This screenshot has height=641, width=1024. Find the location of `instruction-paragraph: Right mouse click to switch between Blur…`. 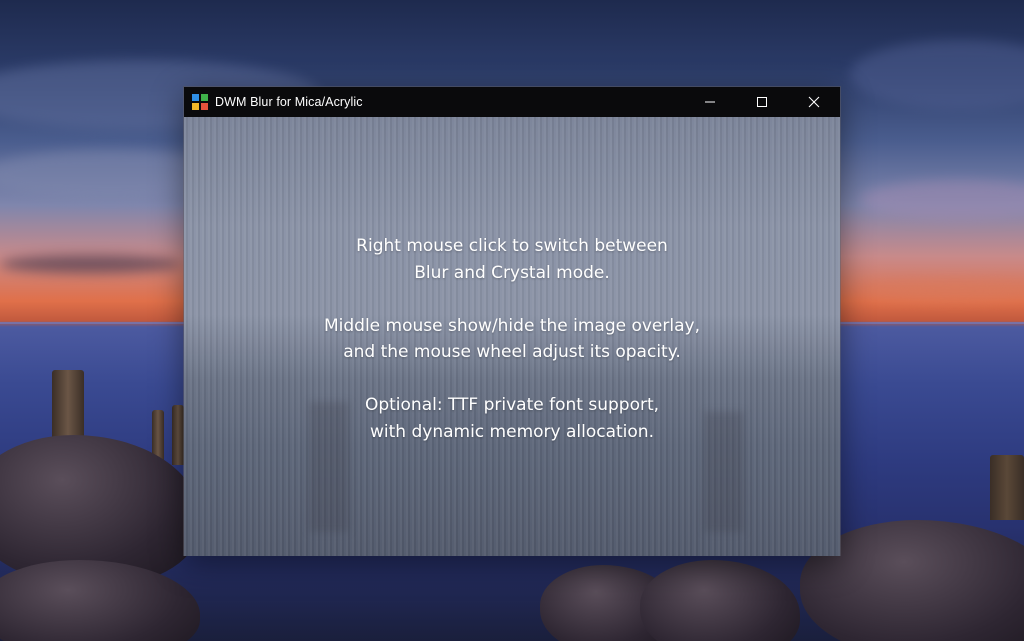

instruction-paragraph: Right mouse click to switch between Blur… is located at coordinates (512, 259).